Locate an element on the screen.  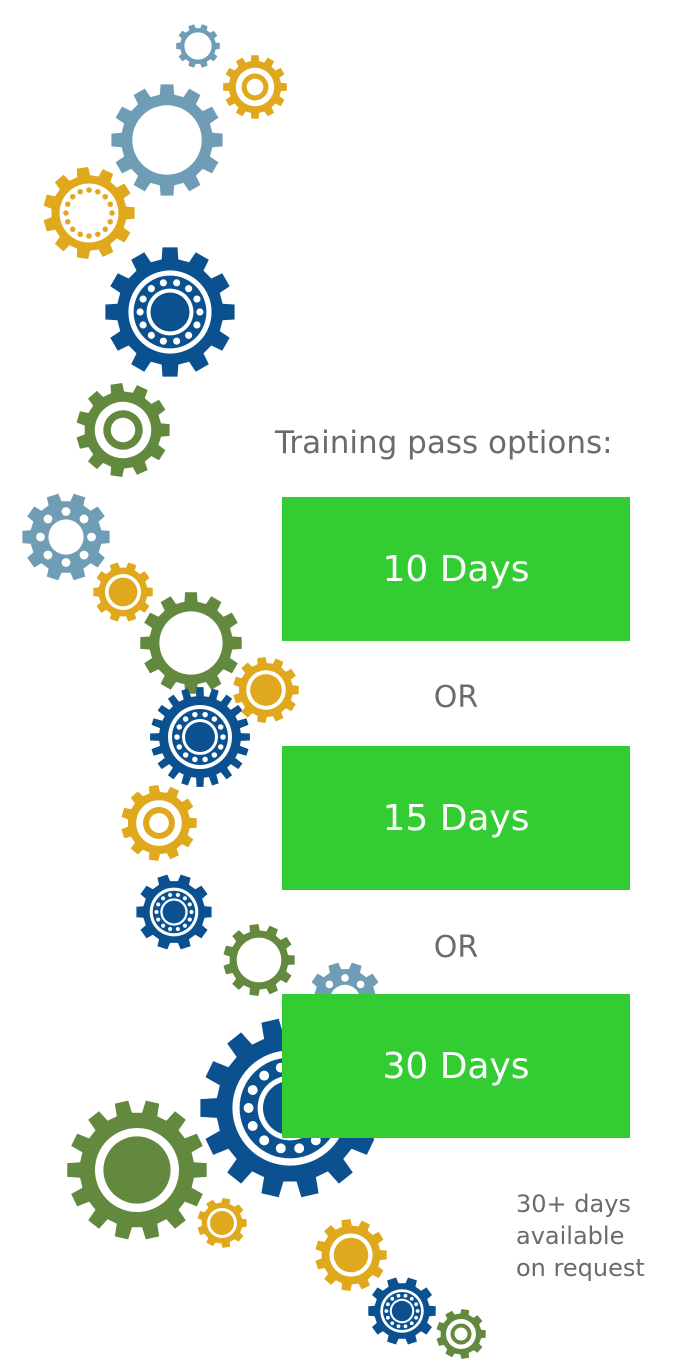
option-10-days: 10 Days is located at coordinates (456, 569).